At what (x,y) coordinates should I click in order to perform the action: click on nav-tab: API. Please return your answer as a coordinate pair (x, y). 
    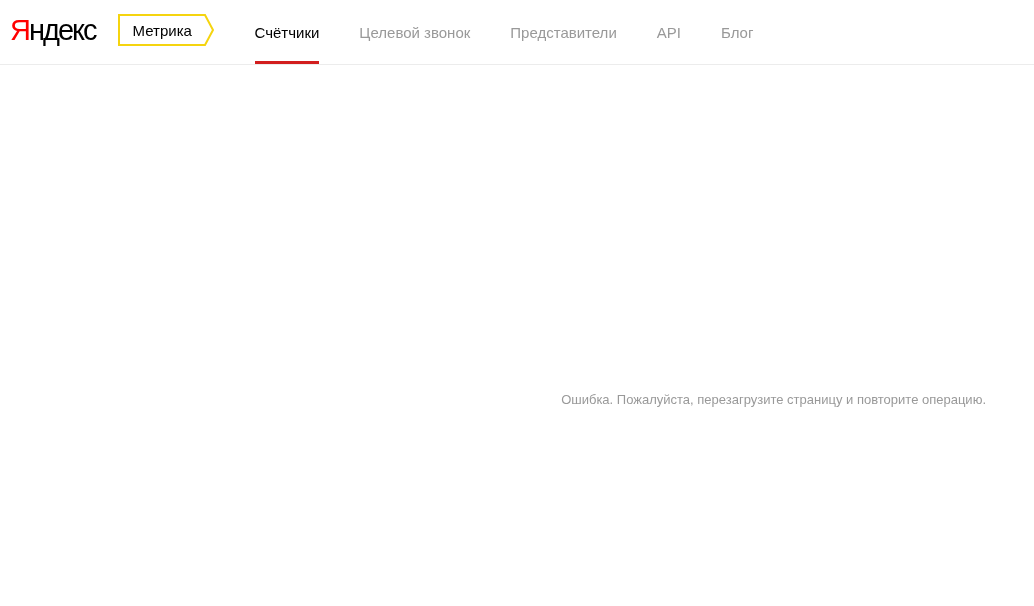
    Looking at the image, I should click on (668, 32).